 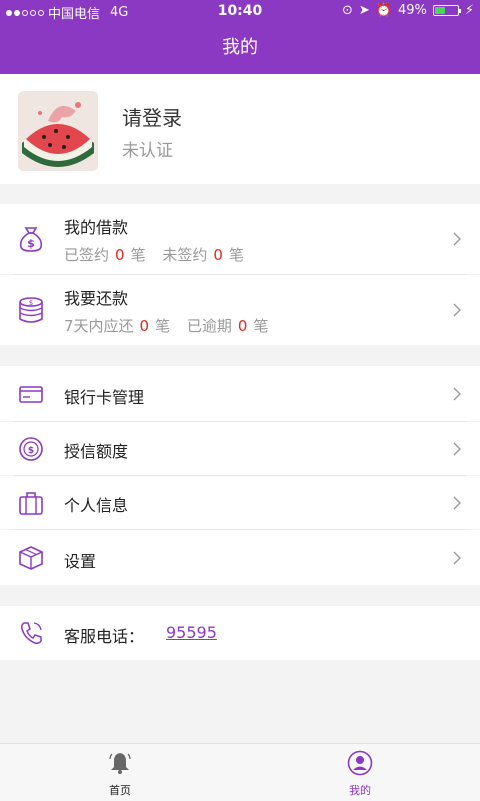 I want to click on menu-item-bank-card: 银行卡管理, so click(x=240, y=393).